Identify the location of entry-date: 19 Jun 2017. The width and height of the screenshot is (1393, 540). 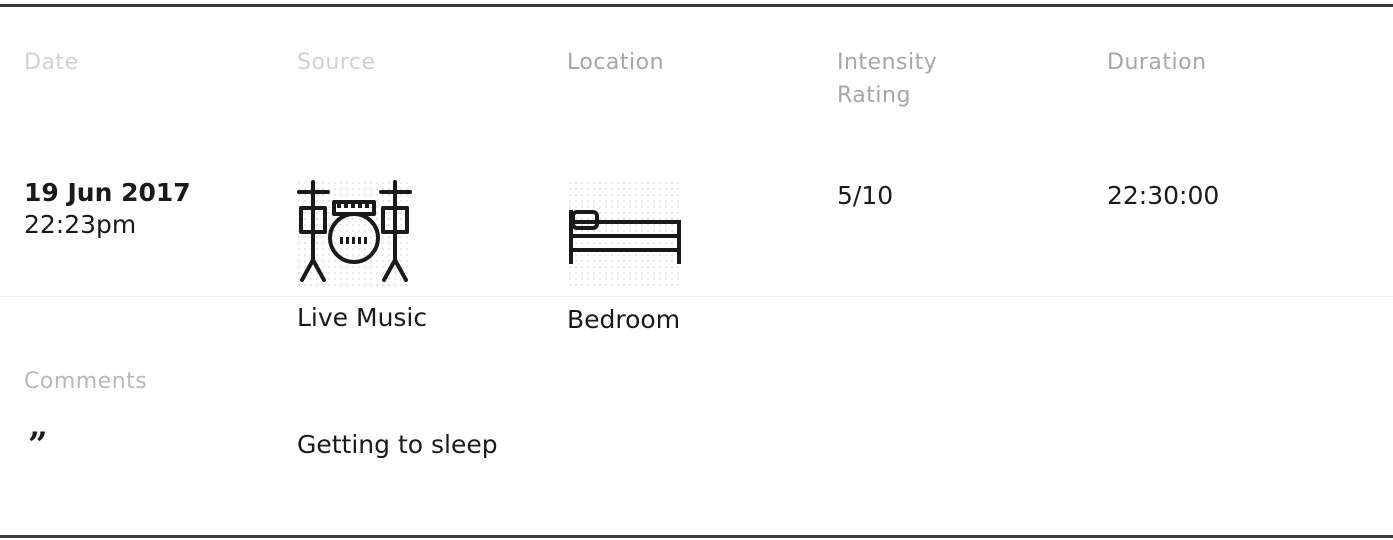
(107, 192).